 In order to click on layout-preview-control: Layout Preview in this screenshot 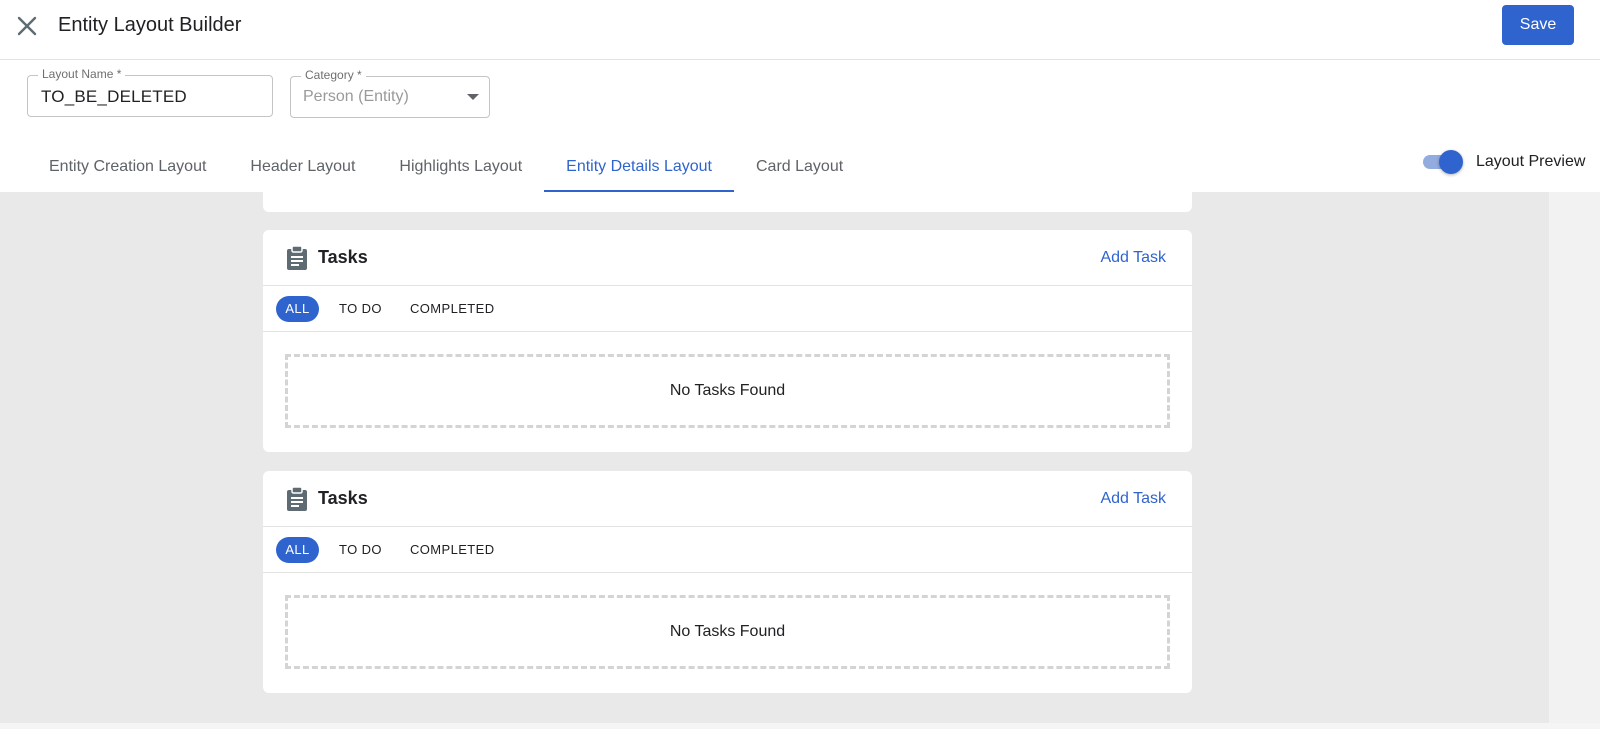, I will do `click(1503, 162)`.